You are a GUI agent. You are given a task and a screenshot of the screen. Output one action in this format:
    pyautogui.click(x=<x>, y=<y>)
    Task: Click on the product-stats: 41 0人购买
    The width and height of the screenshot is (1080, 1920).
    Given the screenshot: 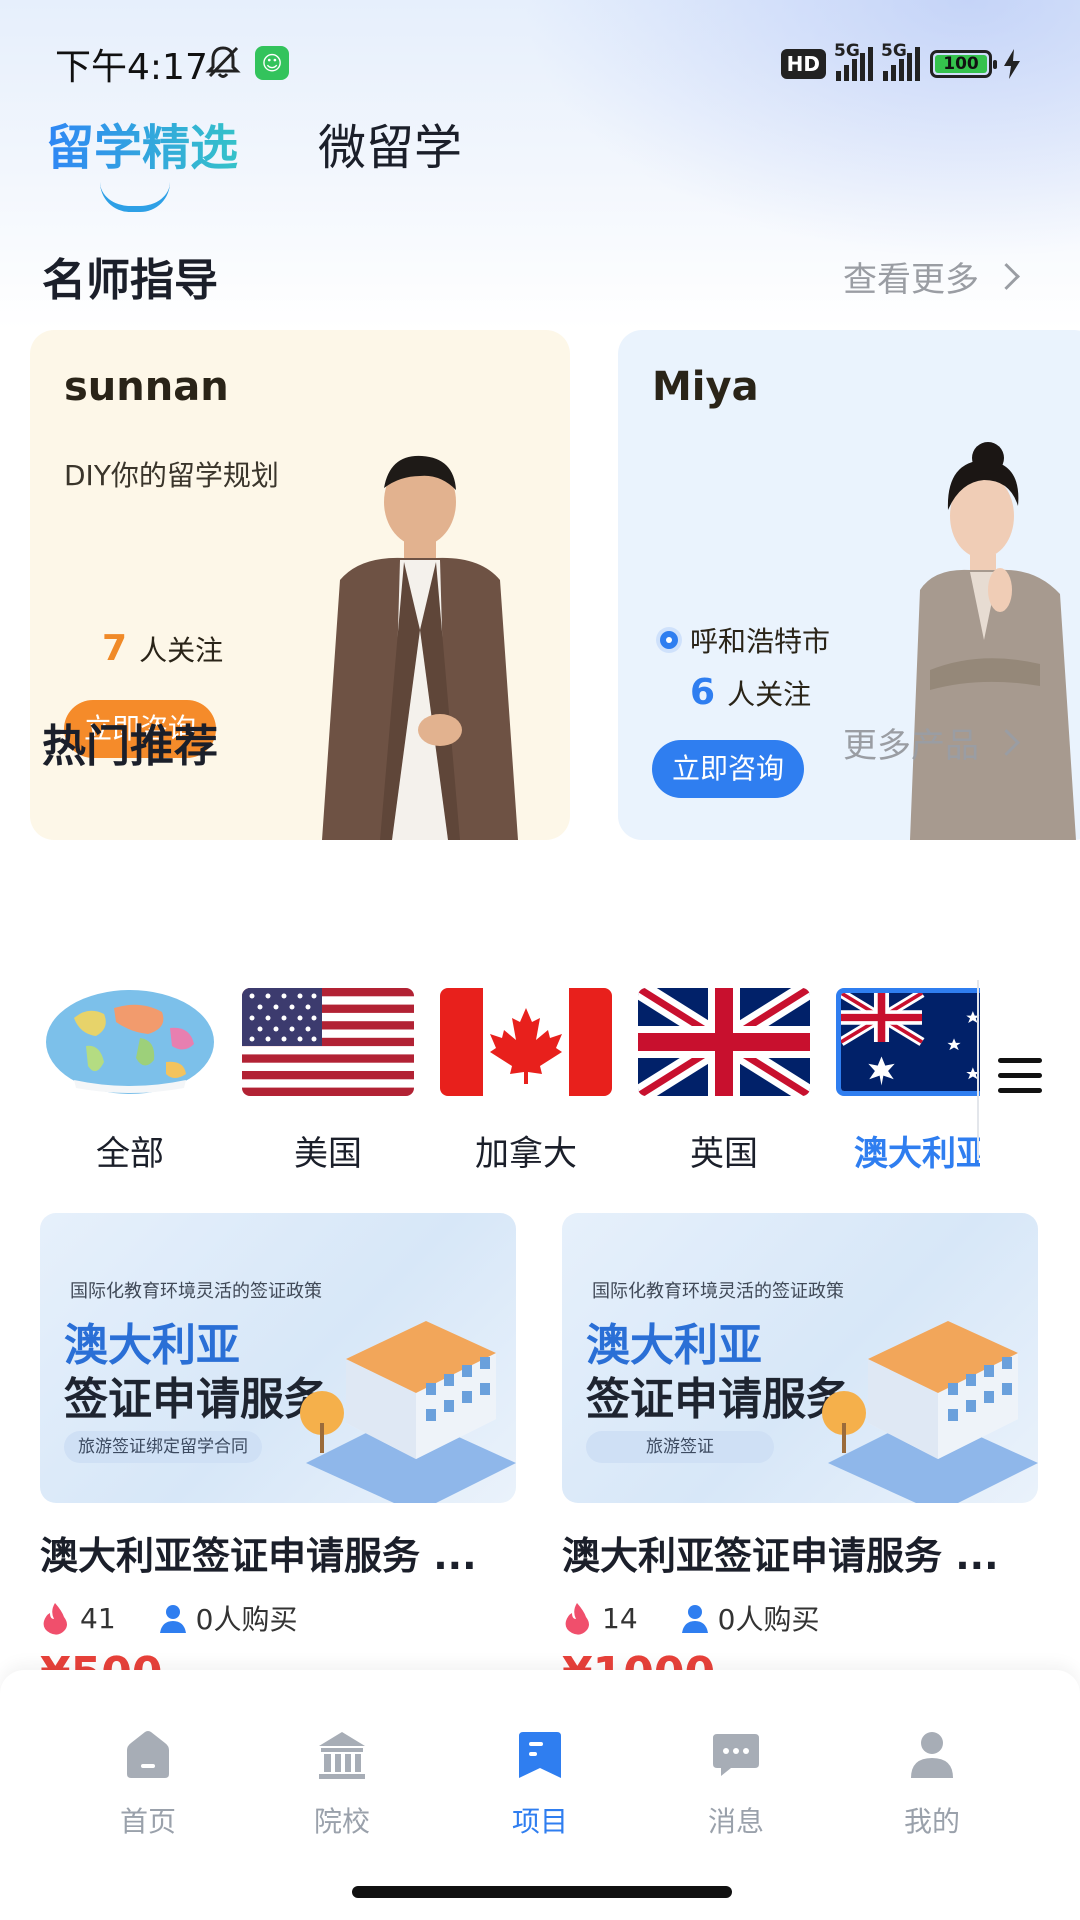 What is the action you would take?
    pyautogui.click(x=278, y=1618)
    